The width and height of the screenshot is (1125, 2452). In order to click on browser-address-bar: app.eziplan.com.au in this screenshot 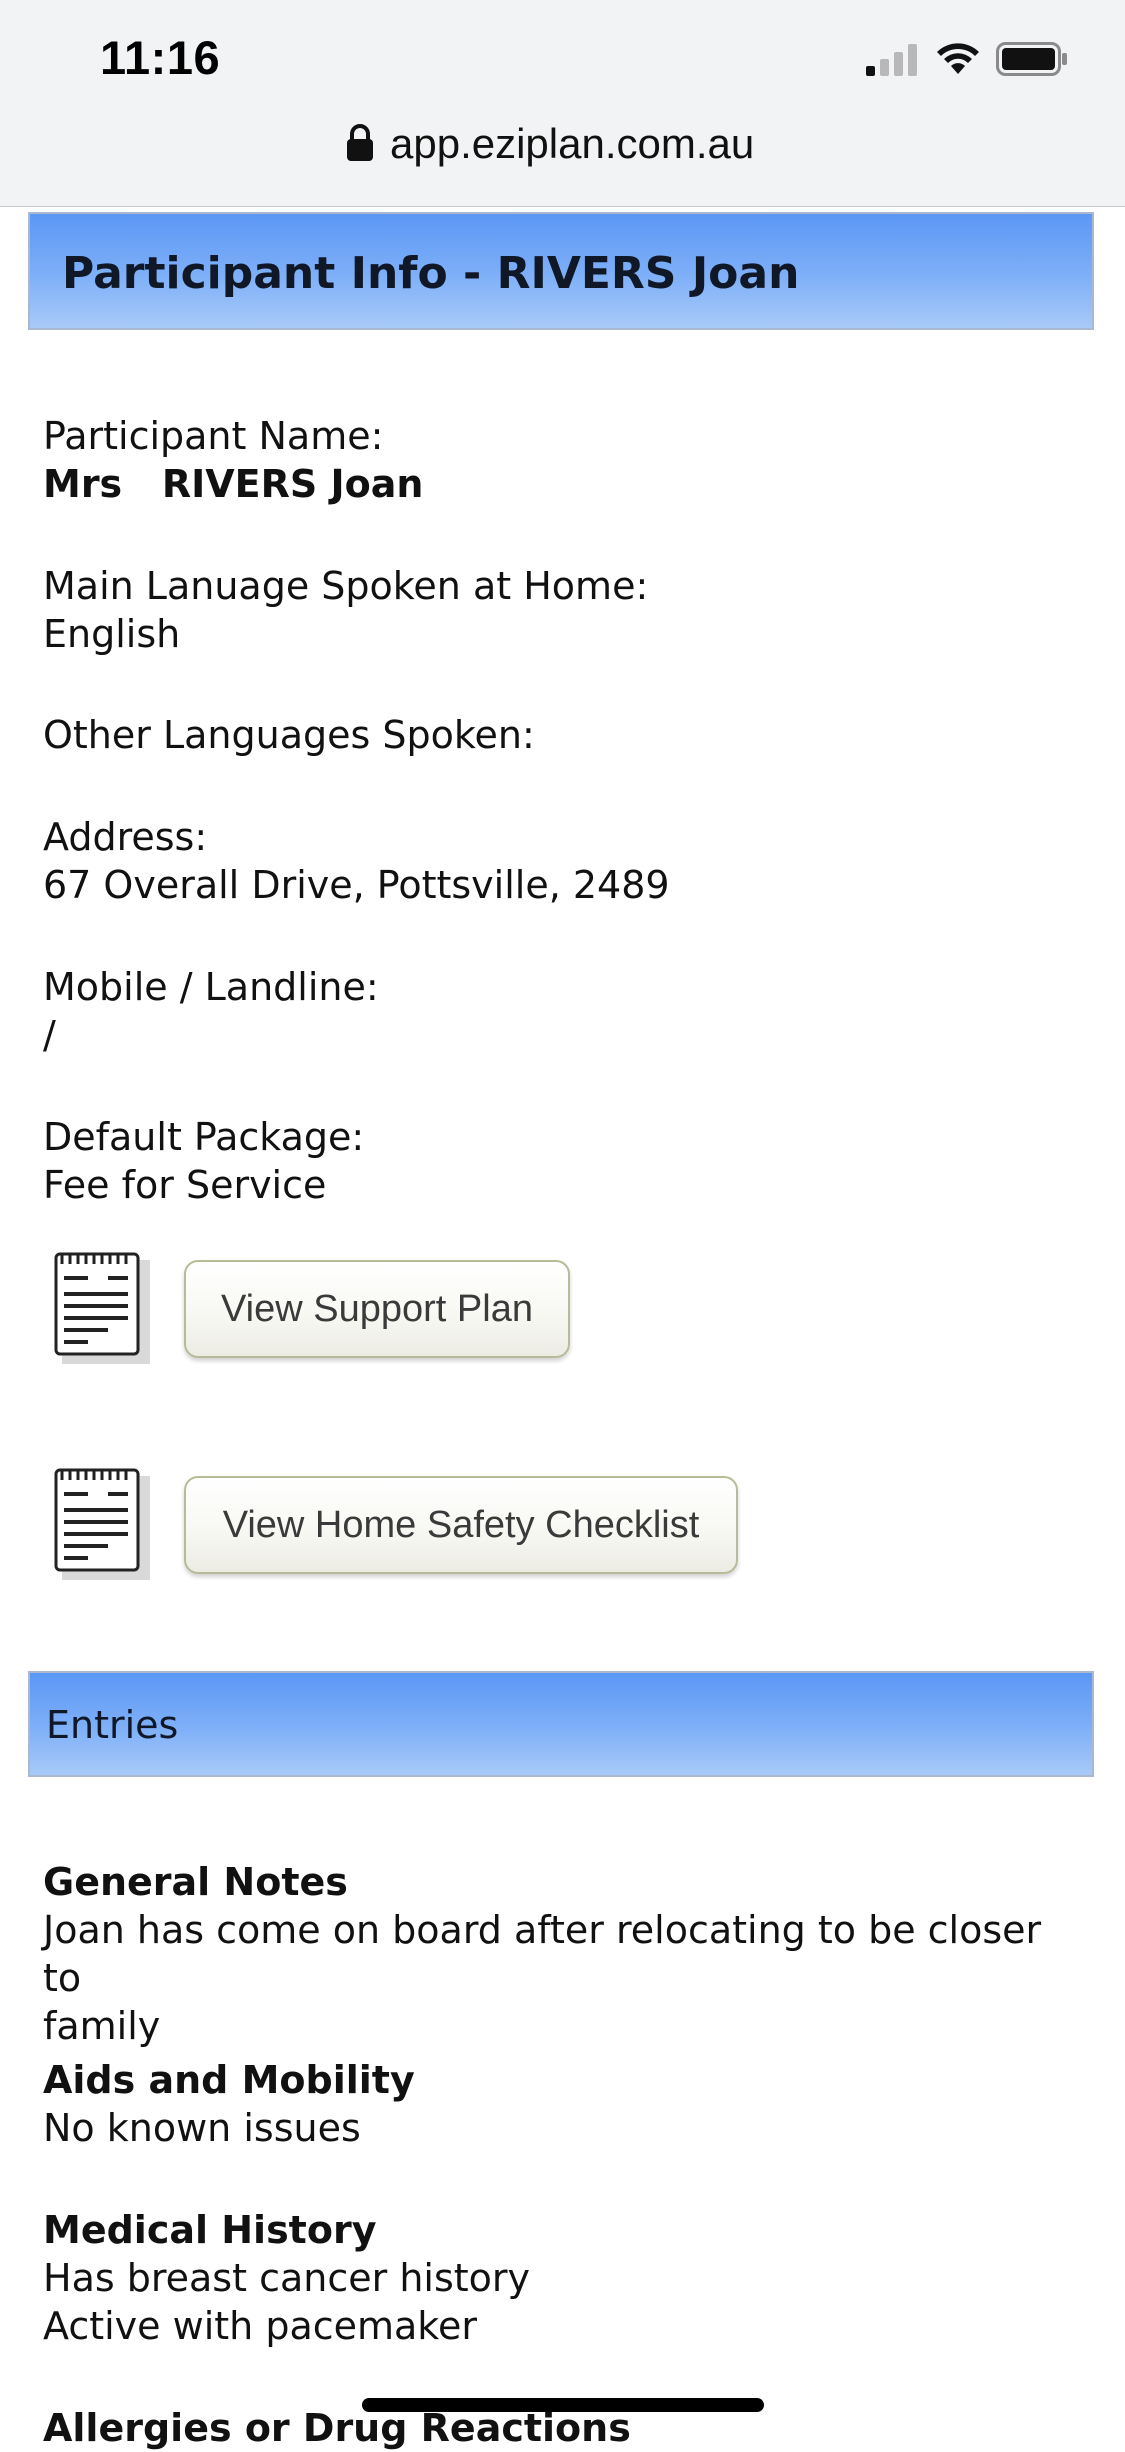, I will do `click(562, 153)`.